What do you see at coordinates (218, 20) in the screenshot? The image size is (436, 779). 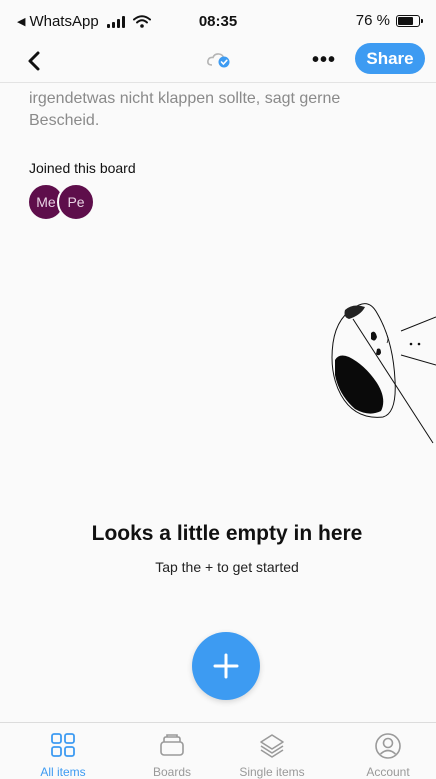 I see `status-bar: ◀ WhatsApp 08:35 76 %` at bounding box center [218, 20].